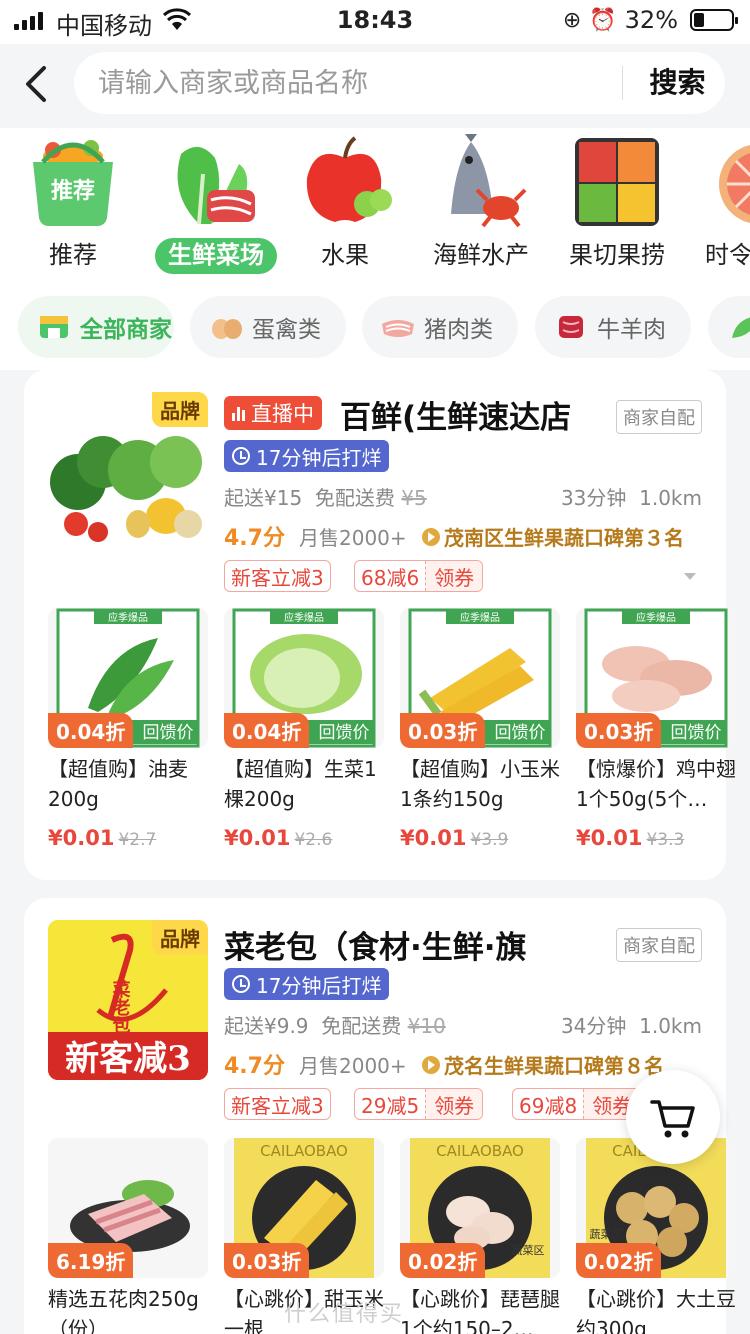  I want to click on promo-coupon: 69减8 领券, so click(577, 1104).